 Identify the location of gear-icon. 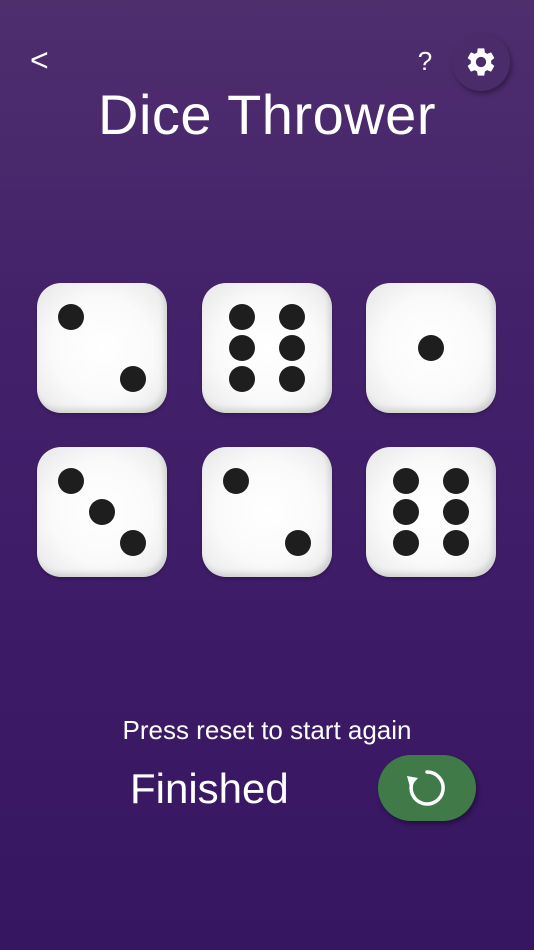
(481, 62).